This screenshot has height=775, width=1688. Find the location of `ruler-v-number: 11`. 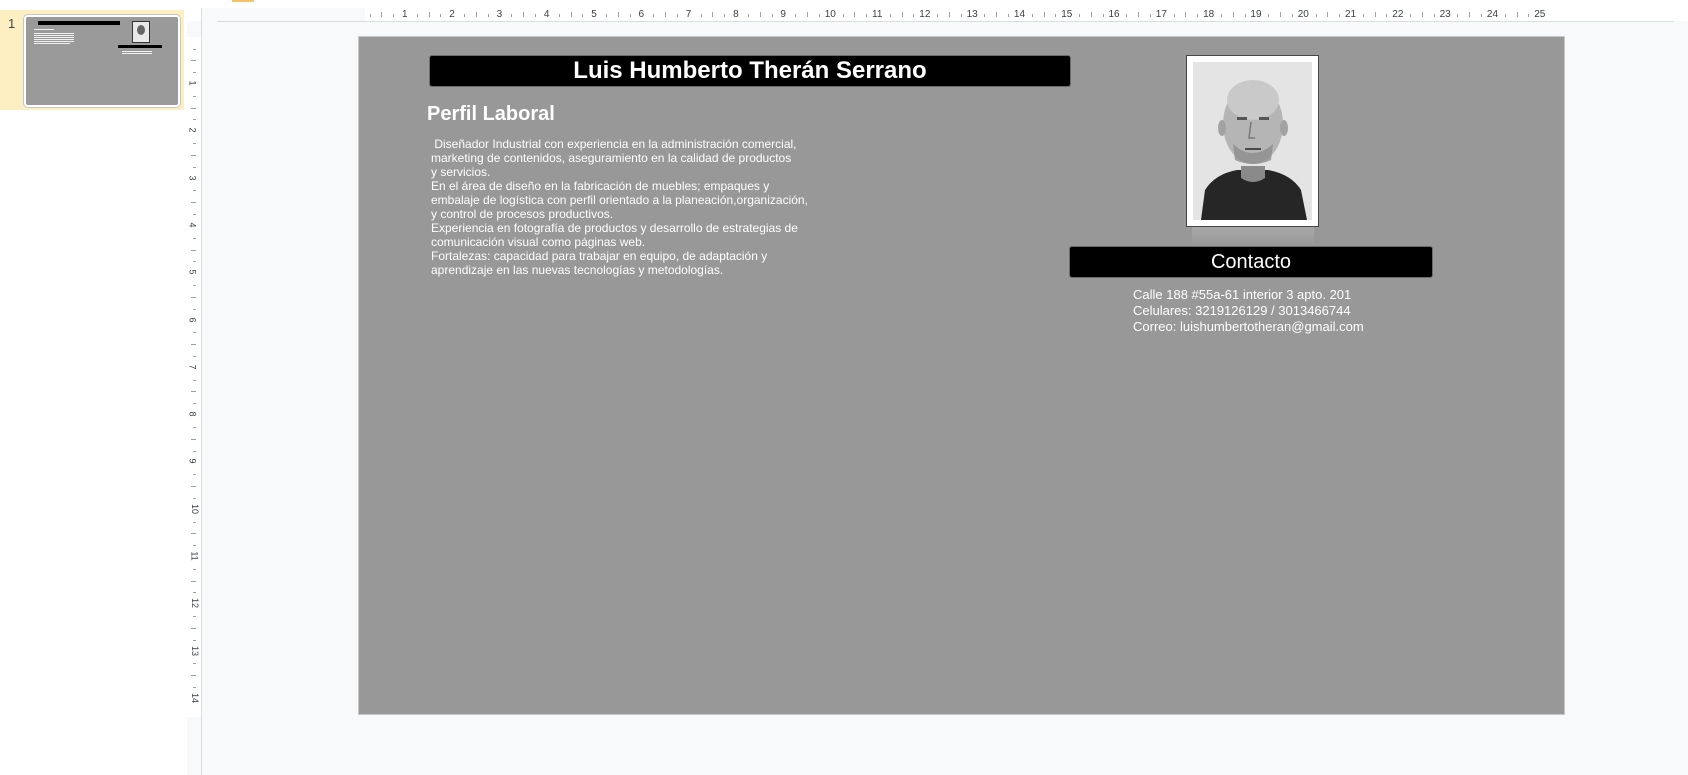

ruler-v-number: 11 is located at coordinates (194, 556).